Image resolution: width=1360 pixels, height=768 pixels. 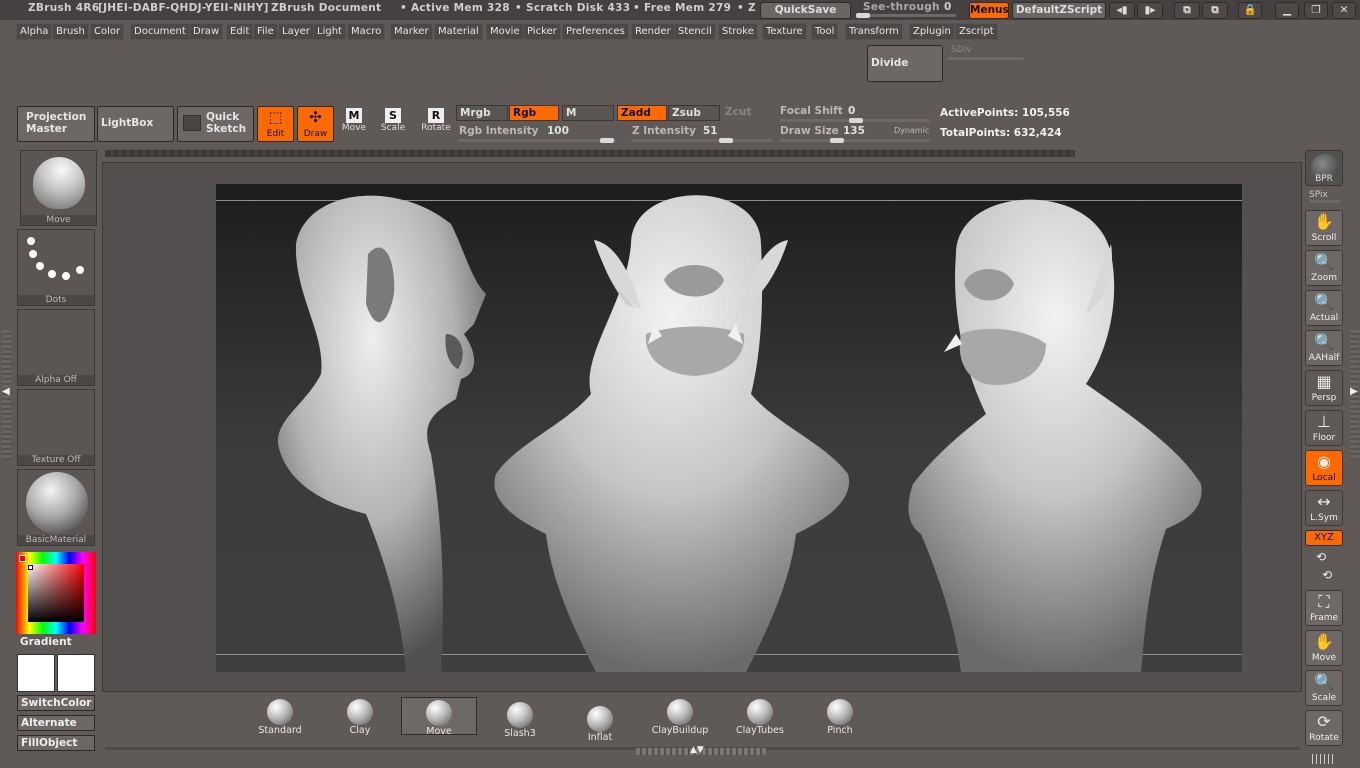 I want to click on menu-alpha: Alpha, so click(x=34, y=31).